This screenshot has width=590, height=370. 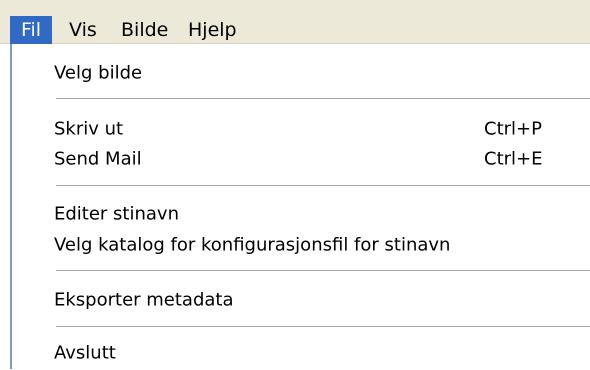 I want to click on menu-item-avslutt: Avslutt, so click(x=301, y=353).